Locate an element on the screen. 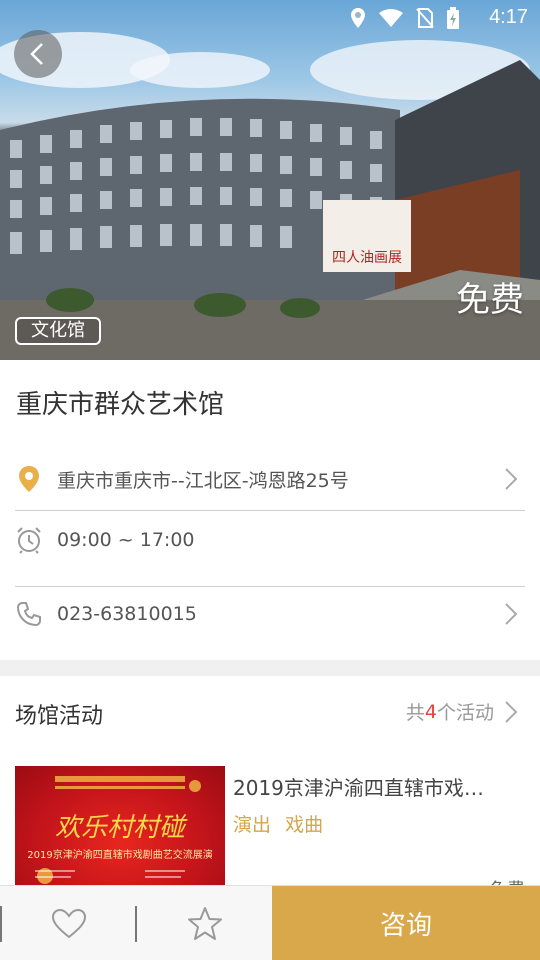  section-spacer is located at coordinates (270, 668).